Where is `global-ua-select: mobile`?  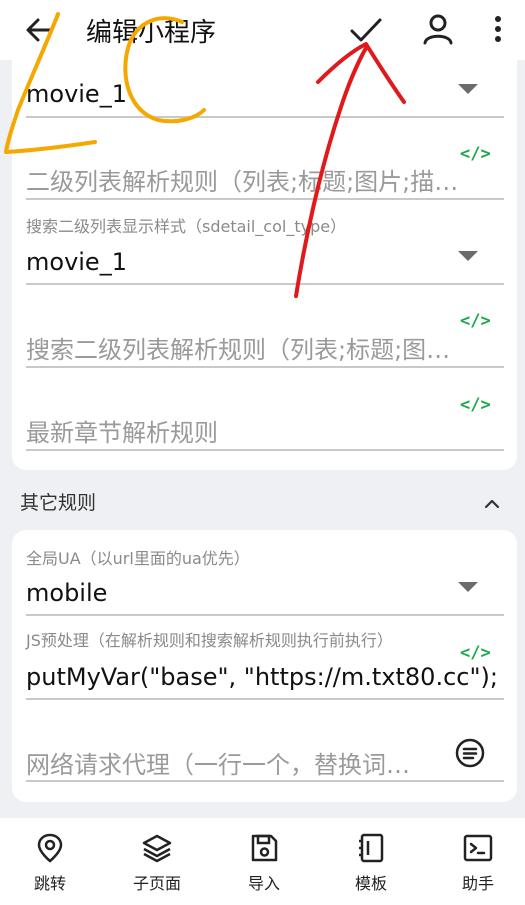 global-ua-select: mobile is located at coordinates (265, 593).